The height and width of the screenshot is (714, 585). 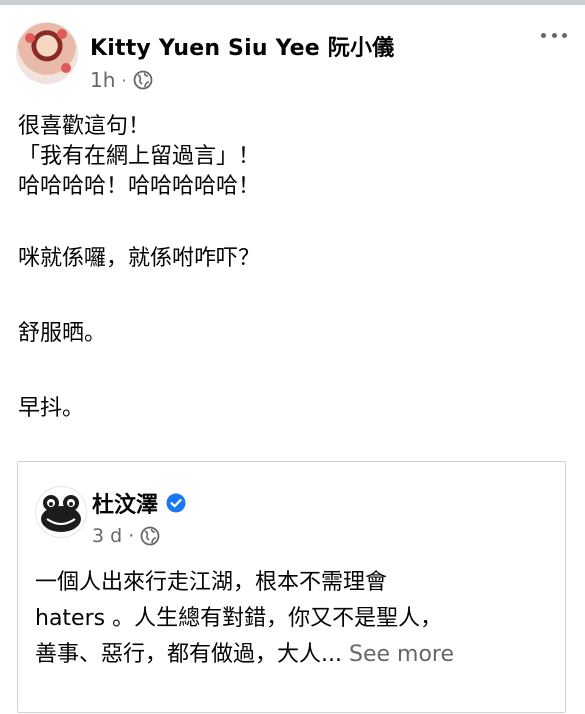 I want to click on frog-icon, so click(x=61, y=513).